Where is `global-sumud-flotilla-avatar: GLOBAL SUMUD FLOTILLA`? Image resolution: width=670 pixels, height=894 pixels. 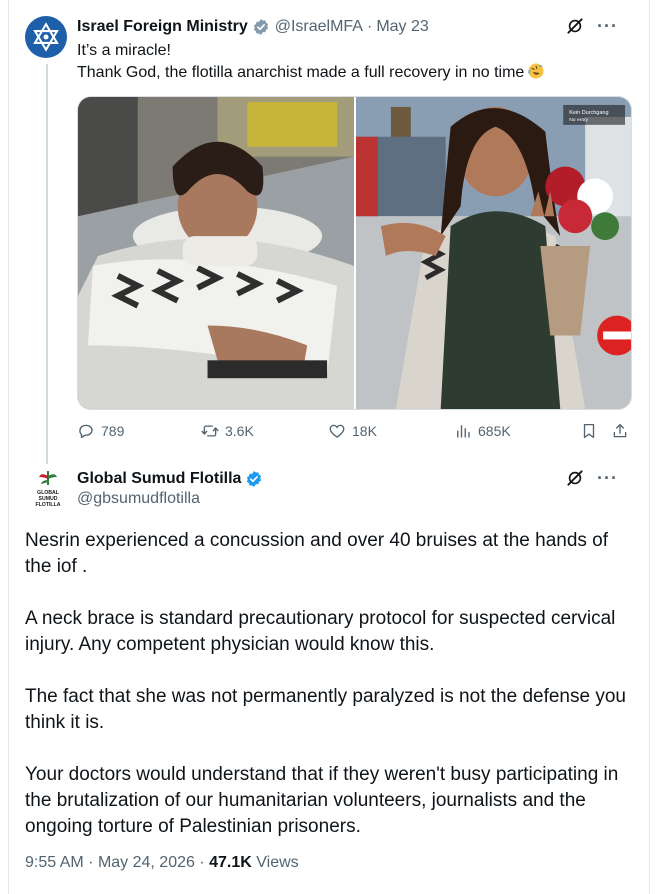
global-sumud-flotilla-avatar: GLOBAL SUMUD FLOTILLA is located at coordinates (48, 490).